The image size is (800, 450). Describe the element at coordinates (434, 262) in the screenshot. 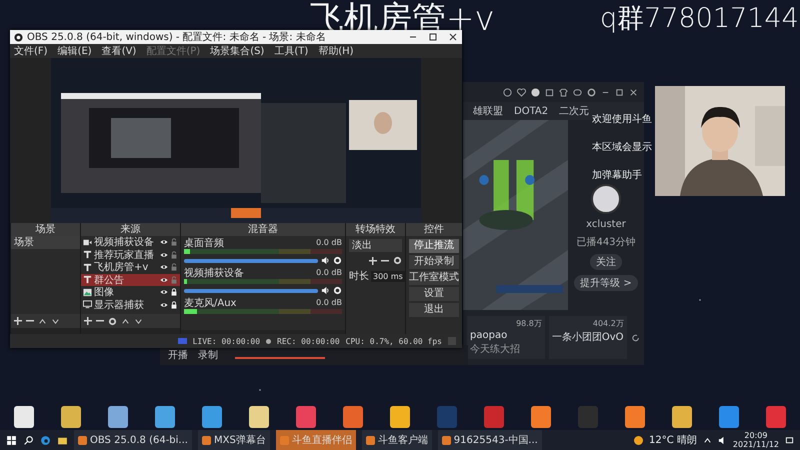

I see `control-button: 开始录制` at that location.